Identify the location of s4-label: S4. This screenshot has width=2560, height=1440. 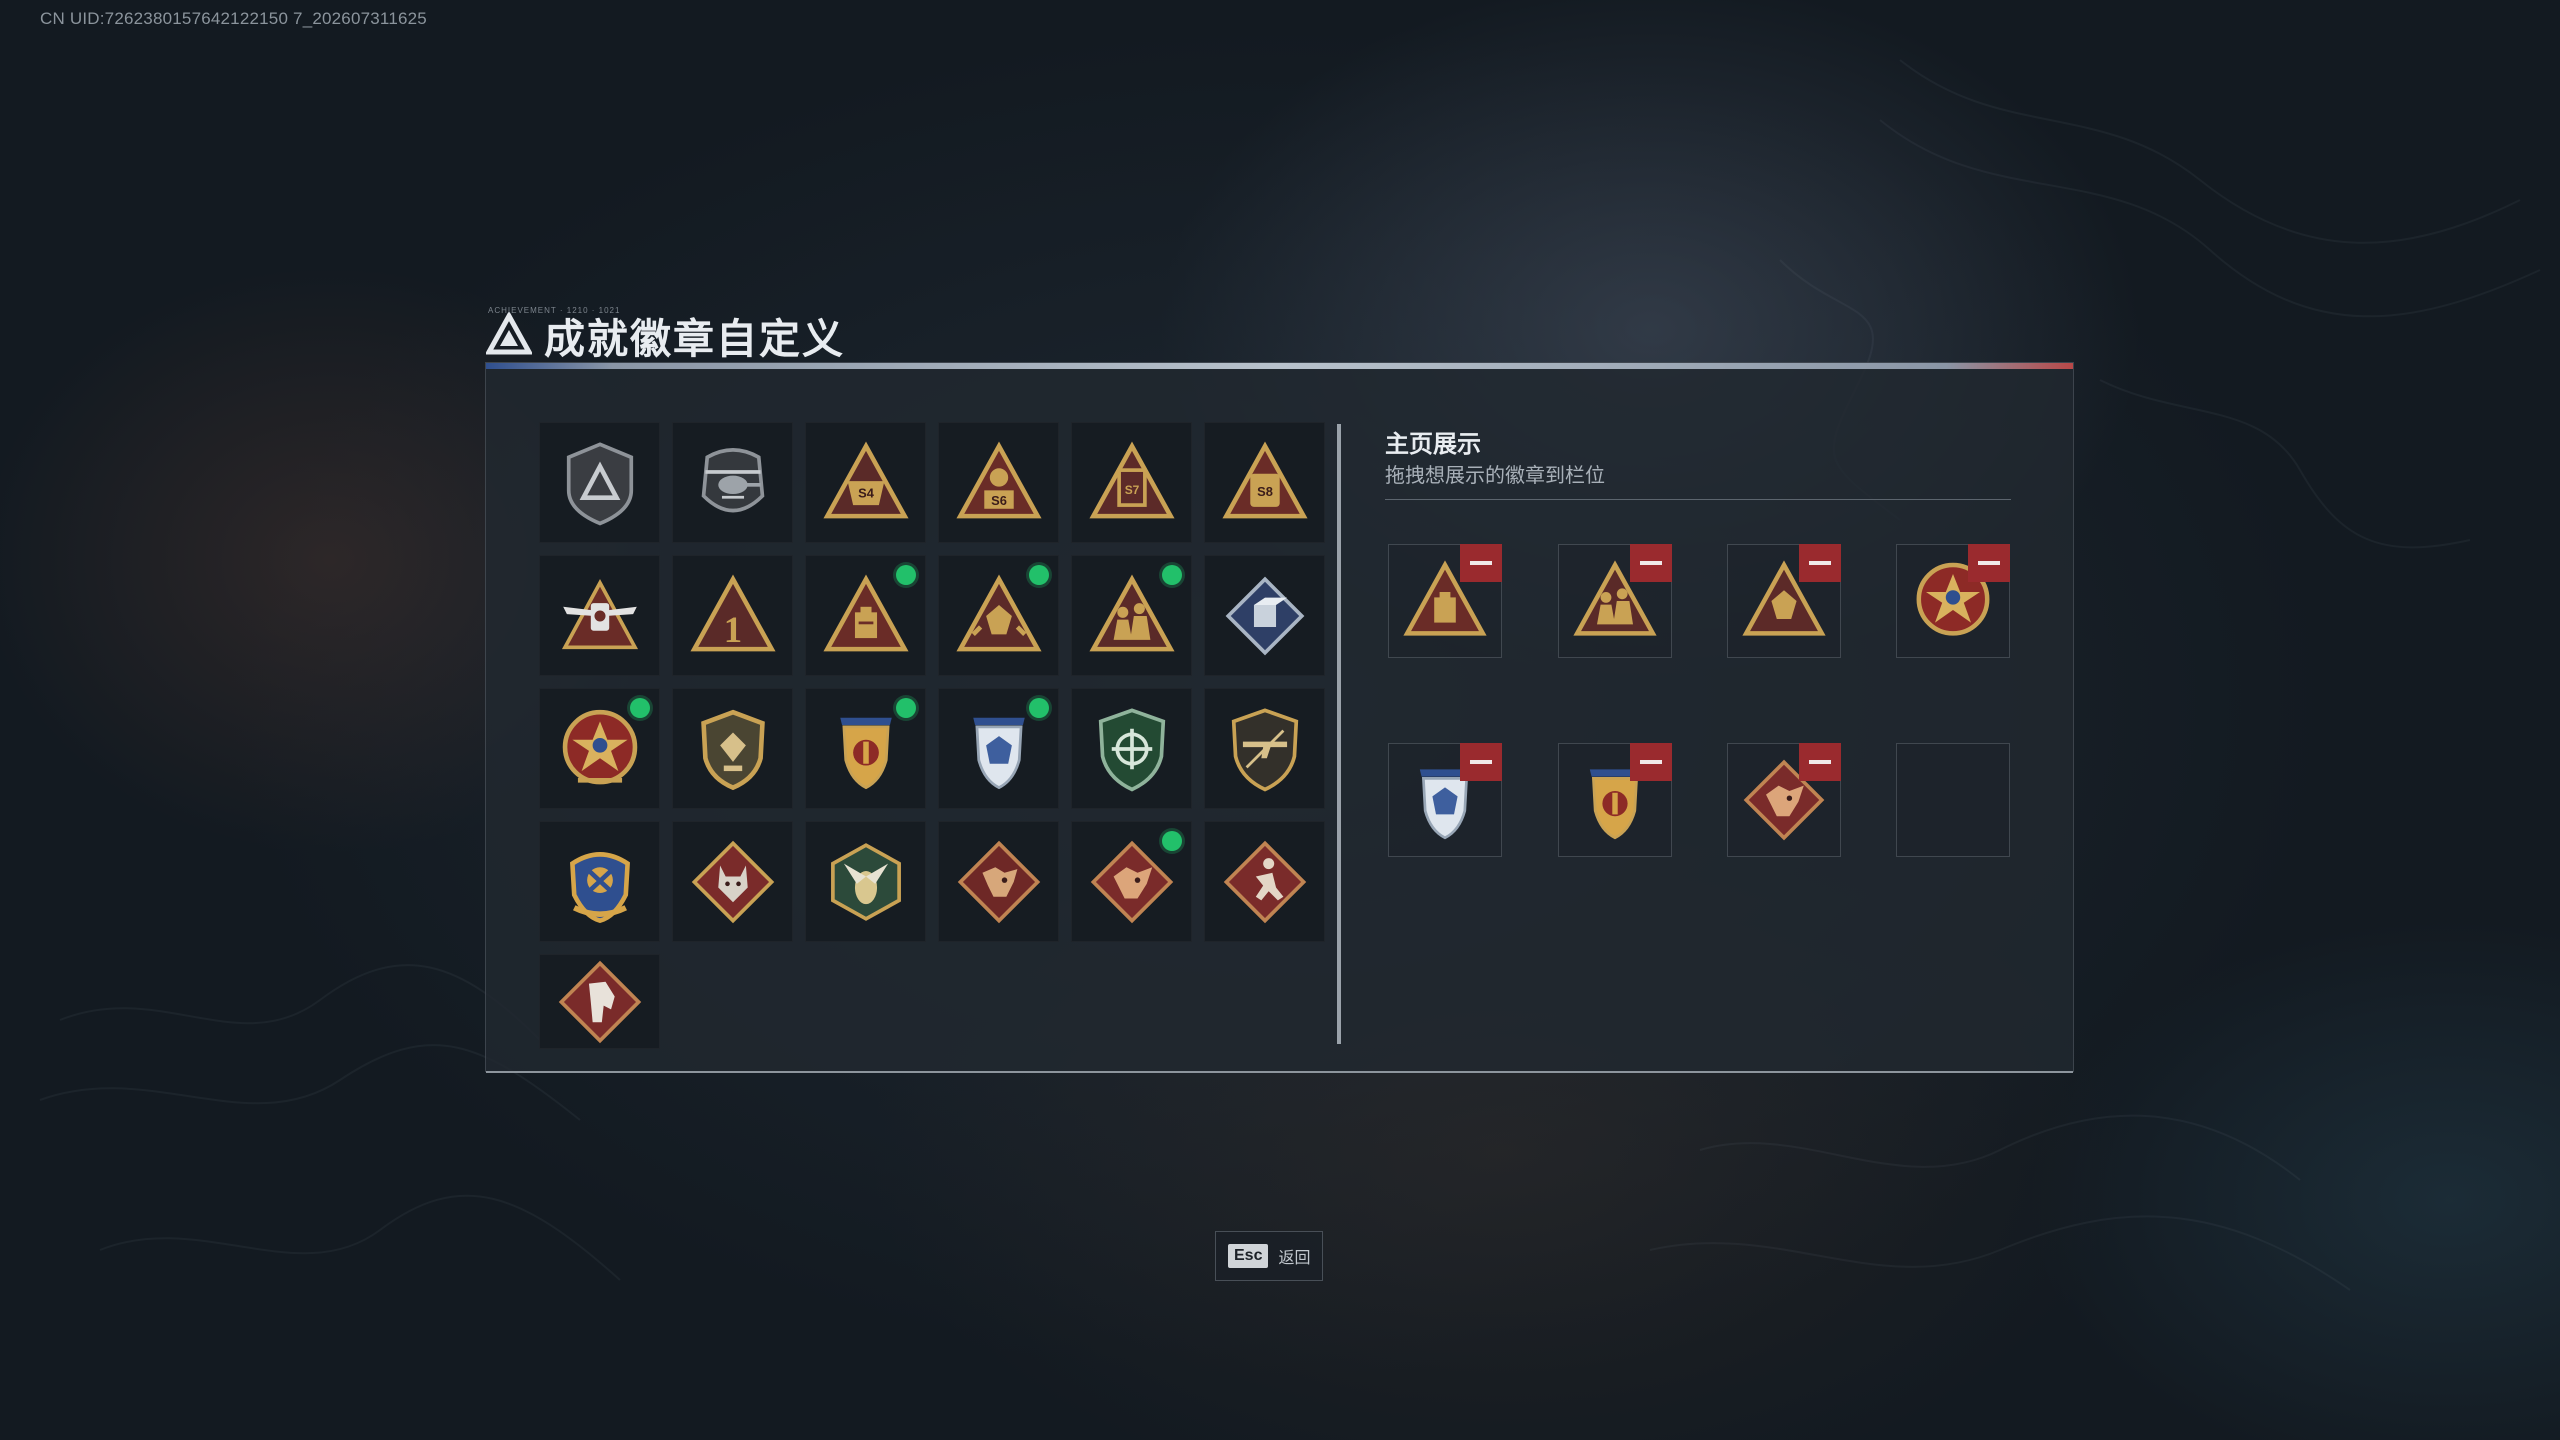
(866, 492).